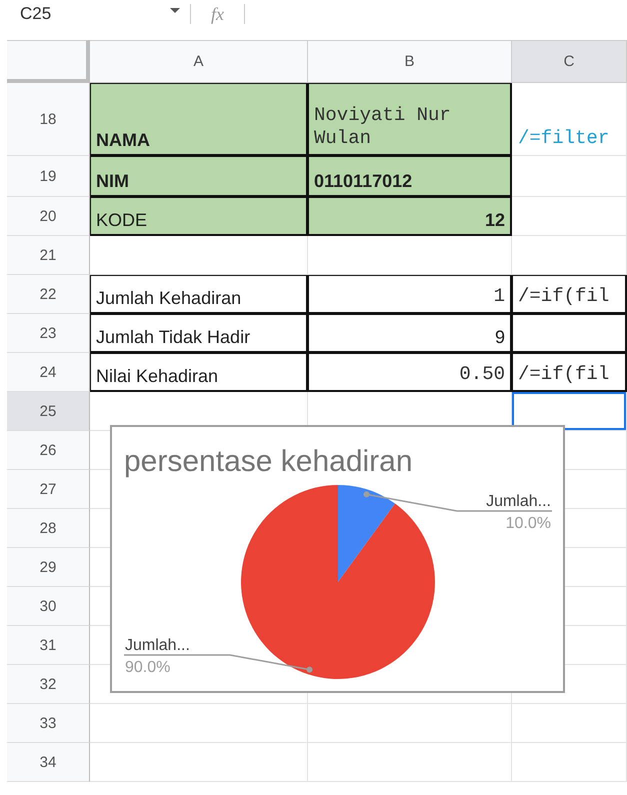 Image resolution: width=627 pixels, height=795 pixels. What do you see at coordinates (199, 333) in the screenshot?
I see `table-cell: Jumlah Tidak Hadir` at bounding box center [199, 333].